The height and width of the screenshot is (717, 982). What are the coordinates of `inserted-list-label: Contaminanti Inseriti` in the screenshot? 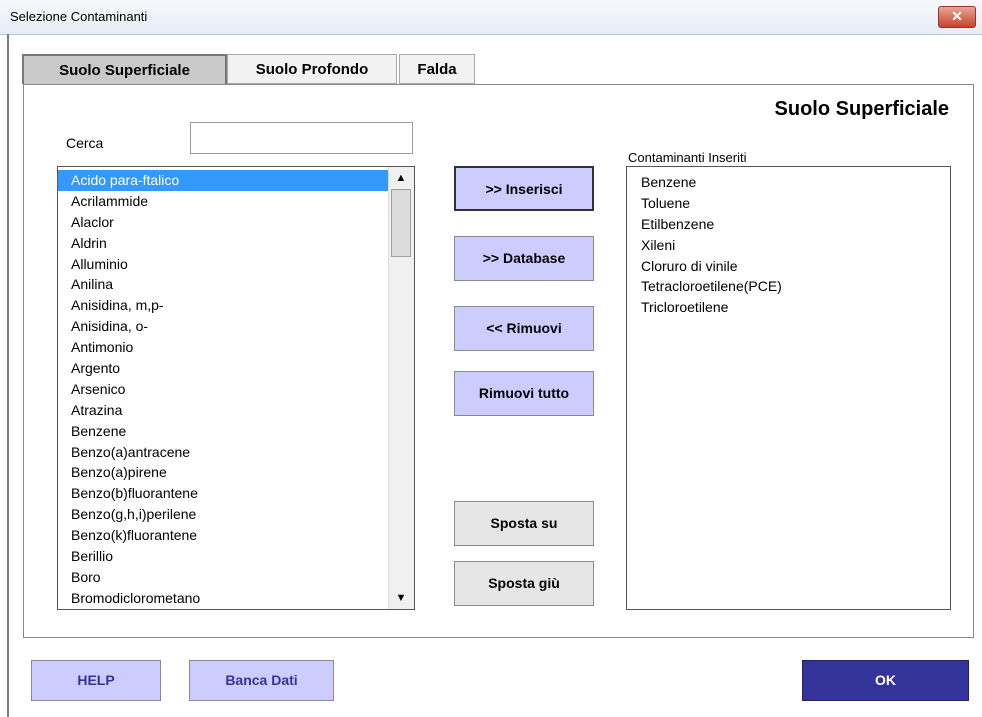 It's located at (687, 157).